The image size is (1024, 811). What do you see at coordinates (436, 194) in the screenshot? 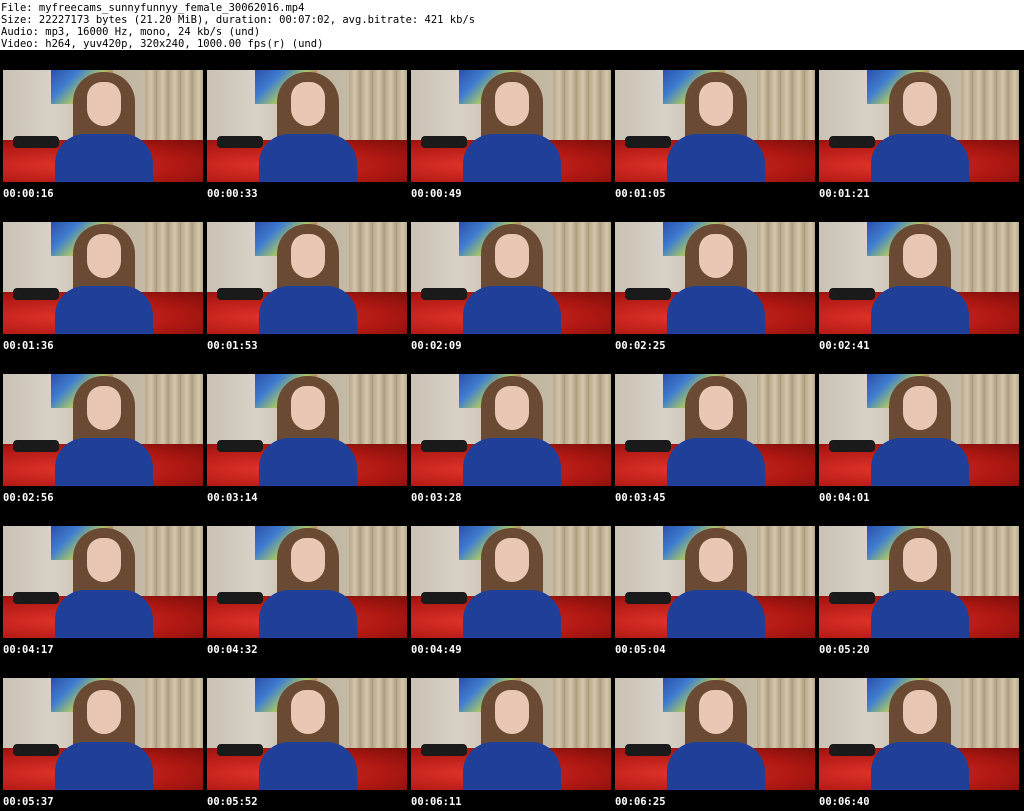
I see `thumbnail-timestamp: 00:00:49` at bounding box center [436, 194].